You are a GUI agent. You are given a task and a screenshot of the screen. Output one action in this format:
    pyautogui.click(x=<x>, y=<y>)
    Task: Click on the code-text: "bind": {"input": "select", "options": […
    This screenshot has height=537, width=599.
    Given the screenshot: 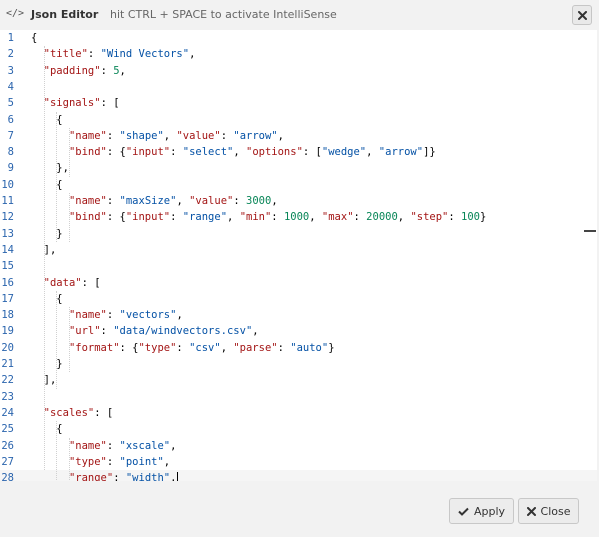 What is the action you would take?
    pyautogui.click(x=252, y=152)
    